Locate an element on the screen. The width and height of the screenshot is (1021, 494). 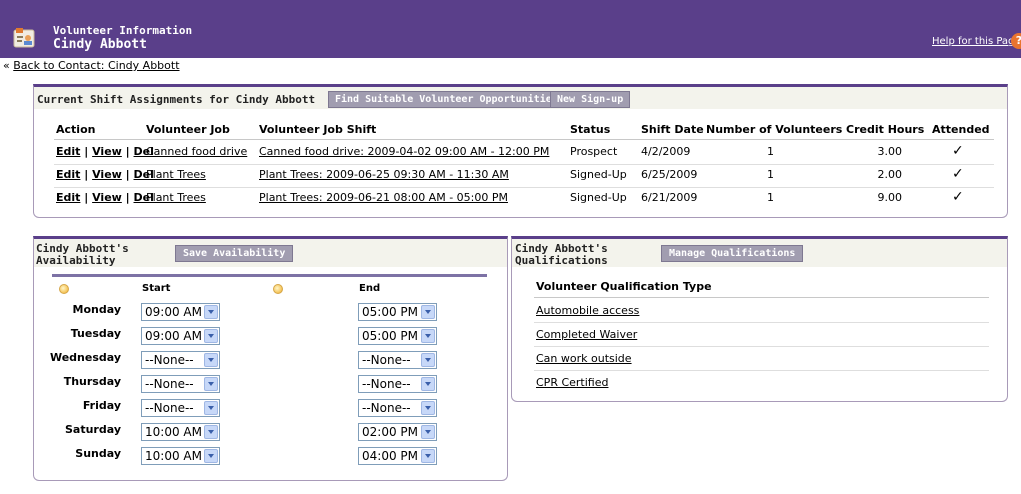
col-volunteer-job: Volunteer Job is located at coordinates (188, 129).